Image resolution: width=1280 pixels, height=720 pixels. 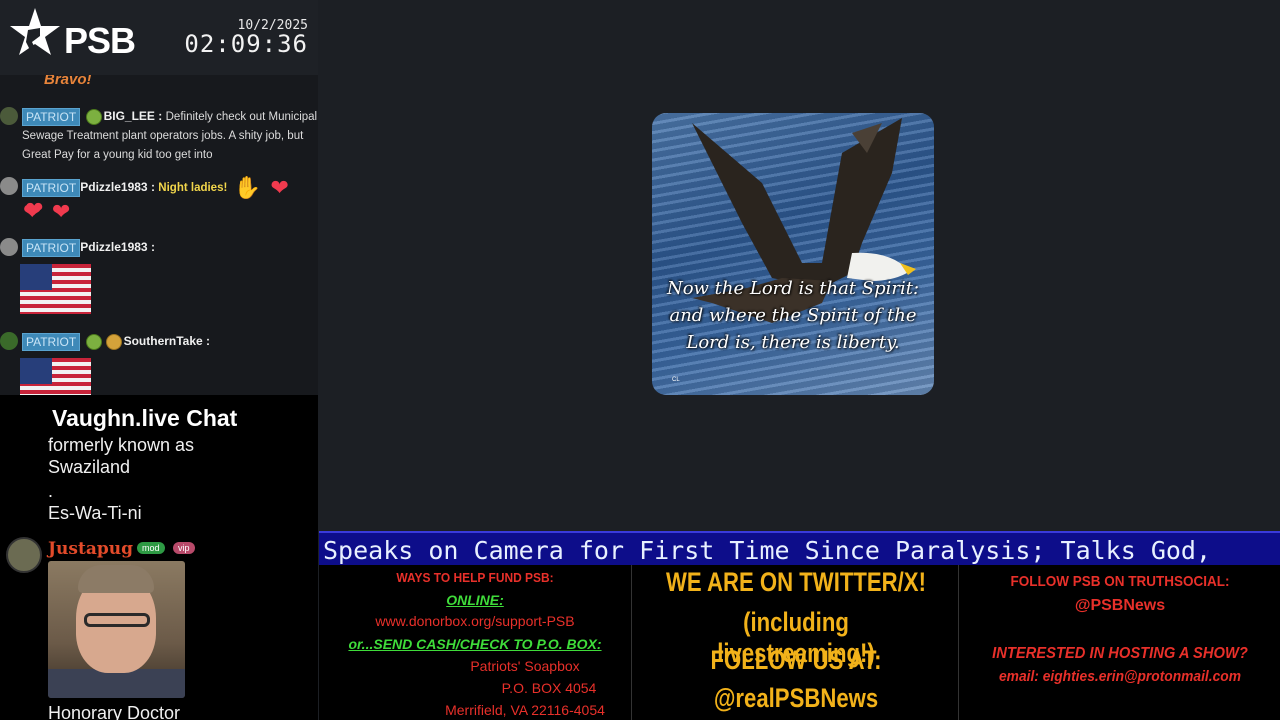 I want to click on chat-title: Vaughn.live Chat, so click(x=145, y=418).